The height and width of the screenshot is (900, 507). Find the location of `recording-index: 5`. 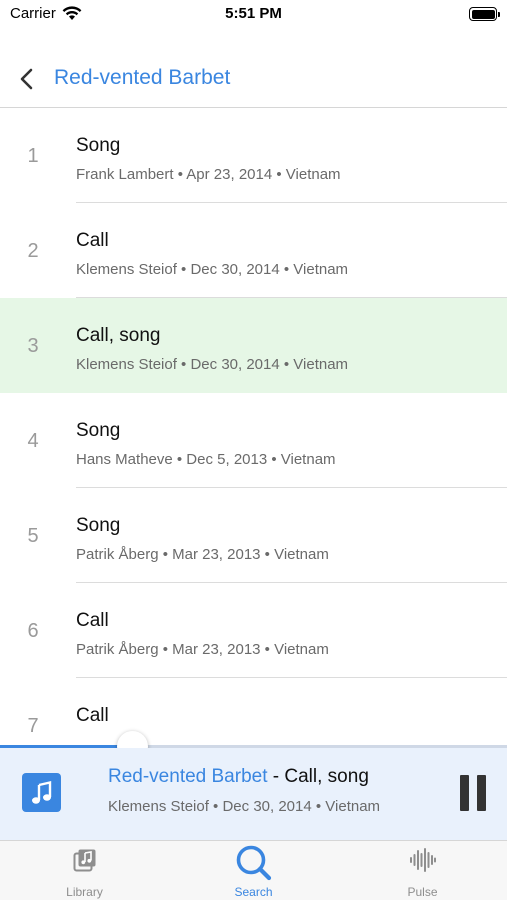

recording-index: 5 is located at coordinates (33, 536).